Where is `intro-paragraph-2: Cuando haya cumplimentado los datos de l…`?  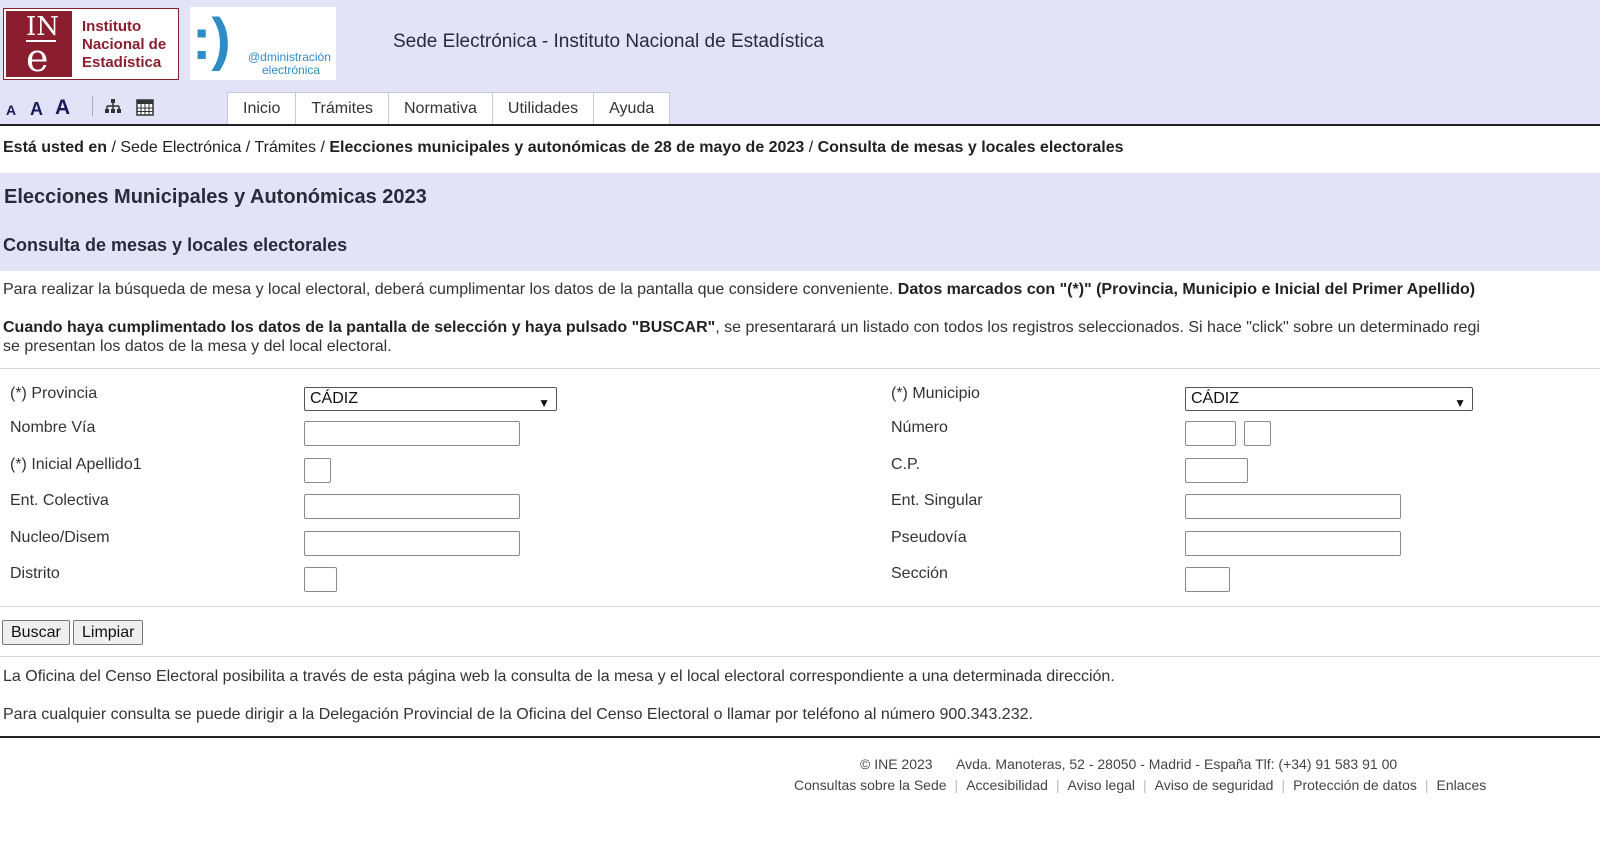
intro-paragraph-2: Cuando haya cumplimentado los datos de l… is located at coordinates (741, 327).